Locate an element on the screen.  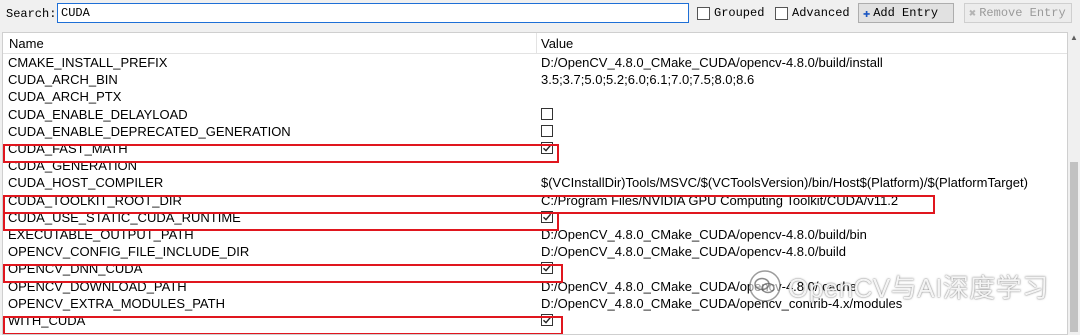
grouped-label: Grouped is located at coordinates (739, 13).